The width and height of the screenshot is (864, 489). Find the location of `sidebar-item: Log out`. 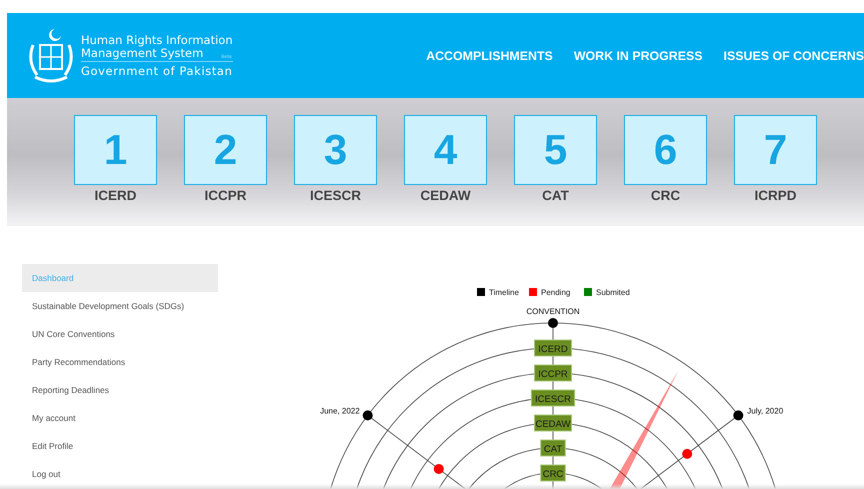

sidebar-item: Log out is located at coordinates (120, 474).